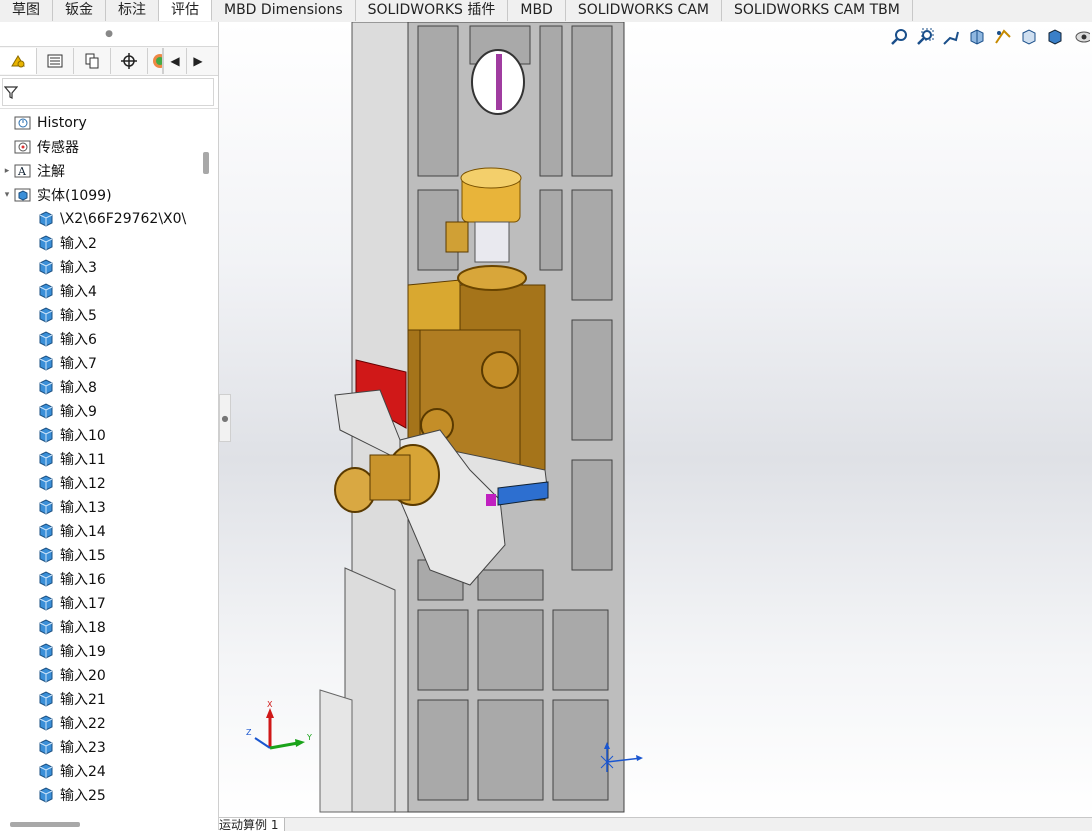 Image resolution: width=1092 pixels, height=832 pixels. What do you see at coordinates (78, 388) in the screenshot?
I see `body-label: 输入8` at bounding box center [78, 388].